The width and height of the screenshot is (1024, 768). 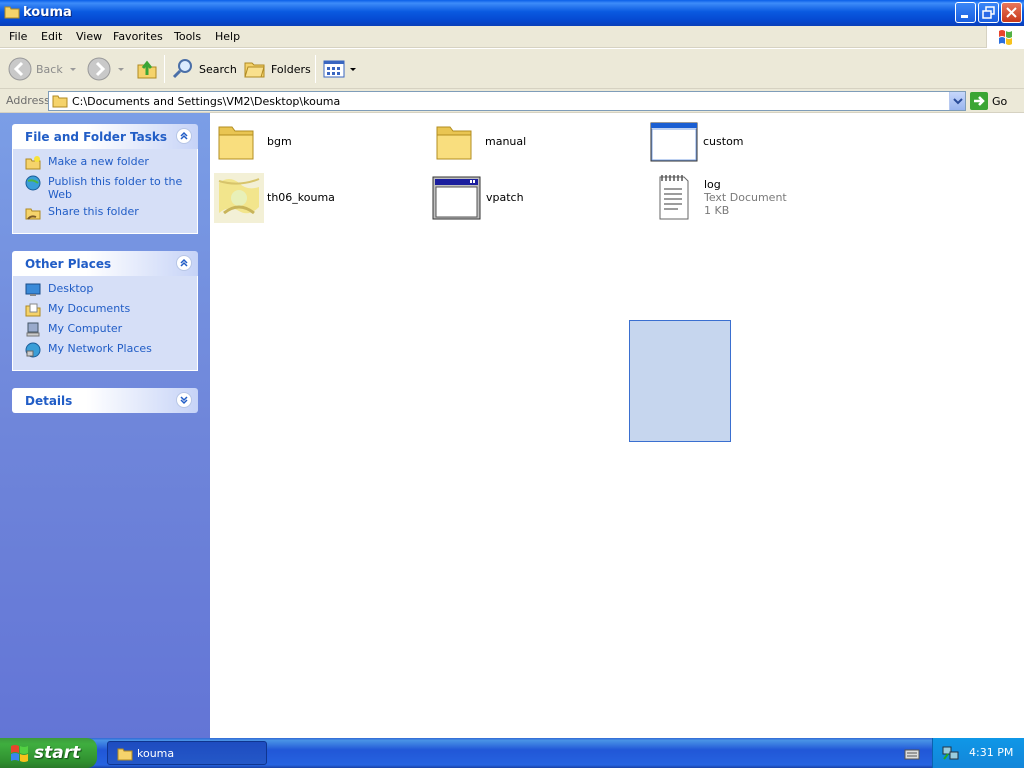 What do you see at coordinates (512, 753) in the screenshot?
I see `taskbar: start kouma 4:31 PM` at bounding box center [512, 753].